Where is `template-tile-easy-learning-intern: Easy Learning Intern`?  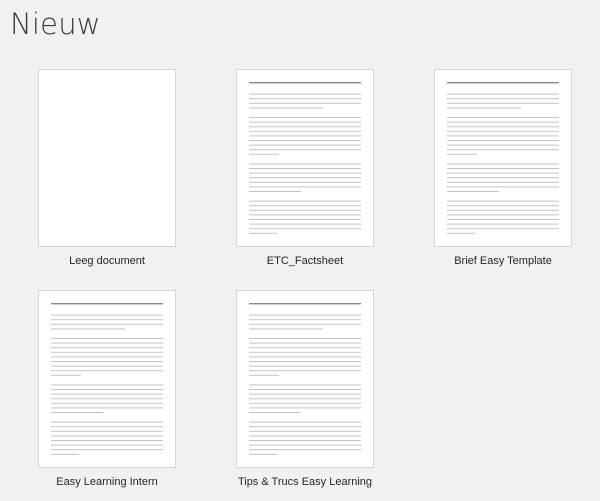 template-tile-easy-learning-intern: Easy Learning Intern is located at coordinates (107, 391).